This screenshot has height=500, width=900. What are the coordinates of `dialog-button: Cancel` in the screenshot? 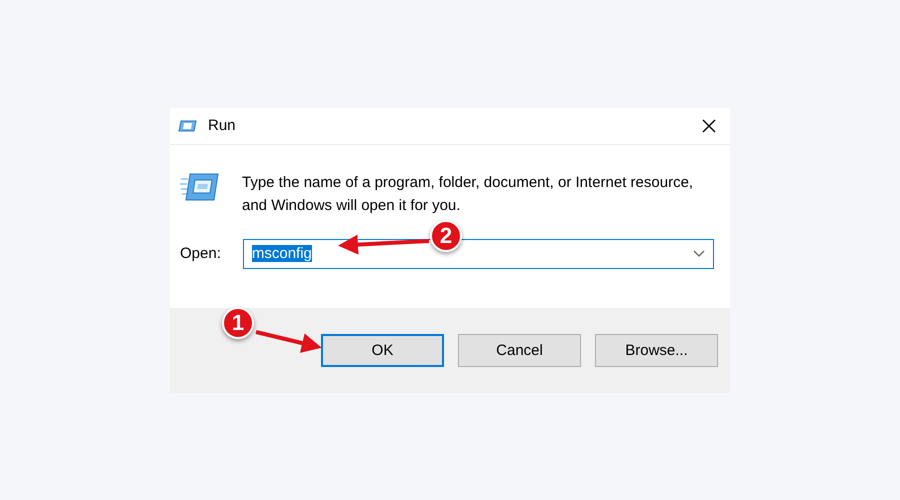 It's located at (519, 350).